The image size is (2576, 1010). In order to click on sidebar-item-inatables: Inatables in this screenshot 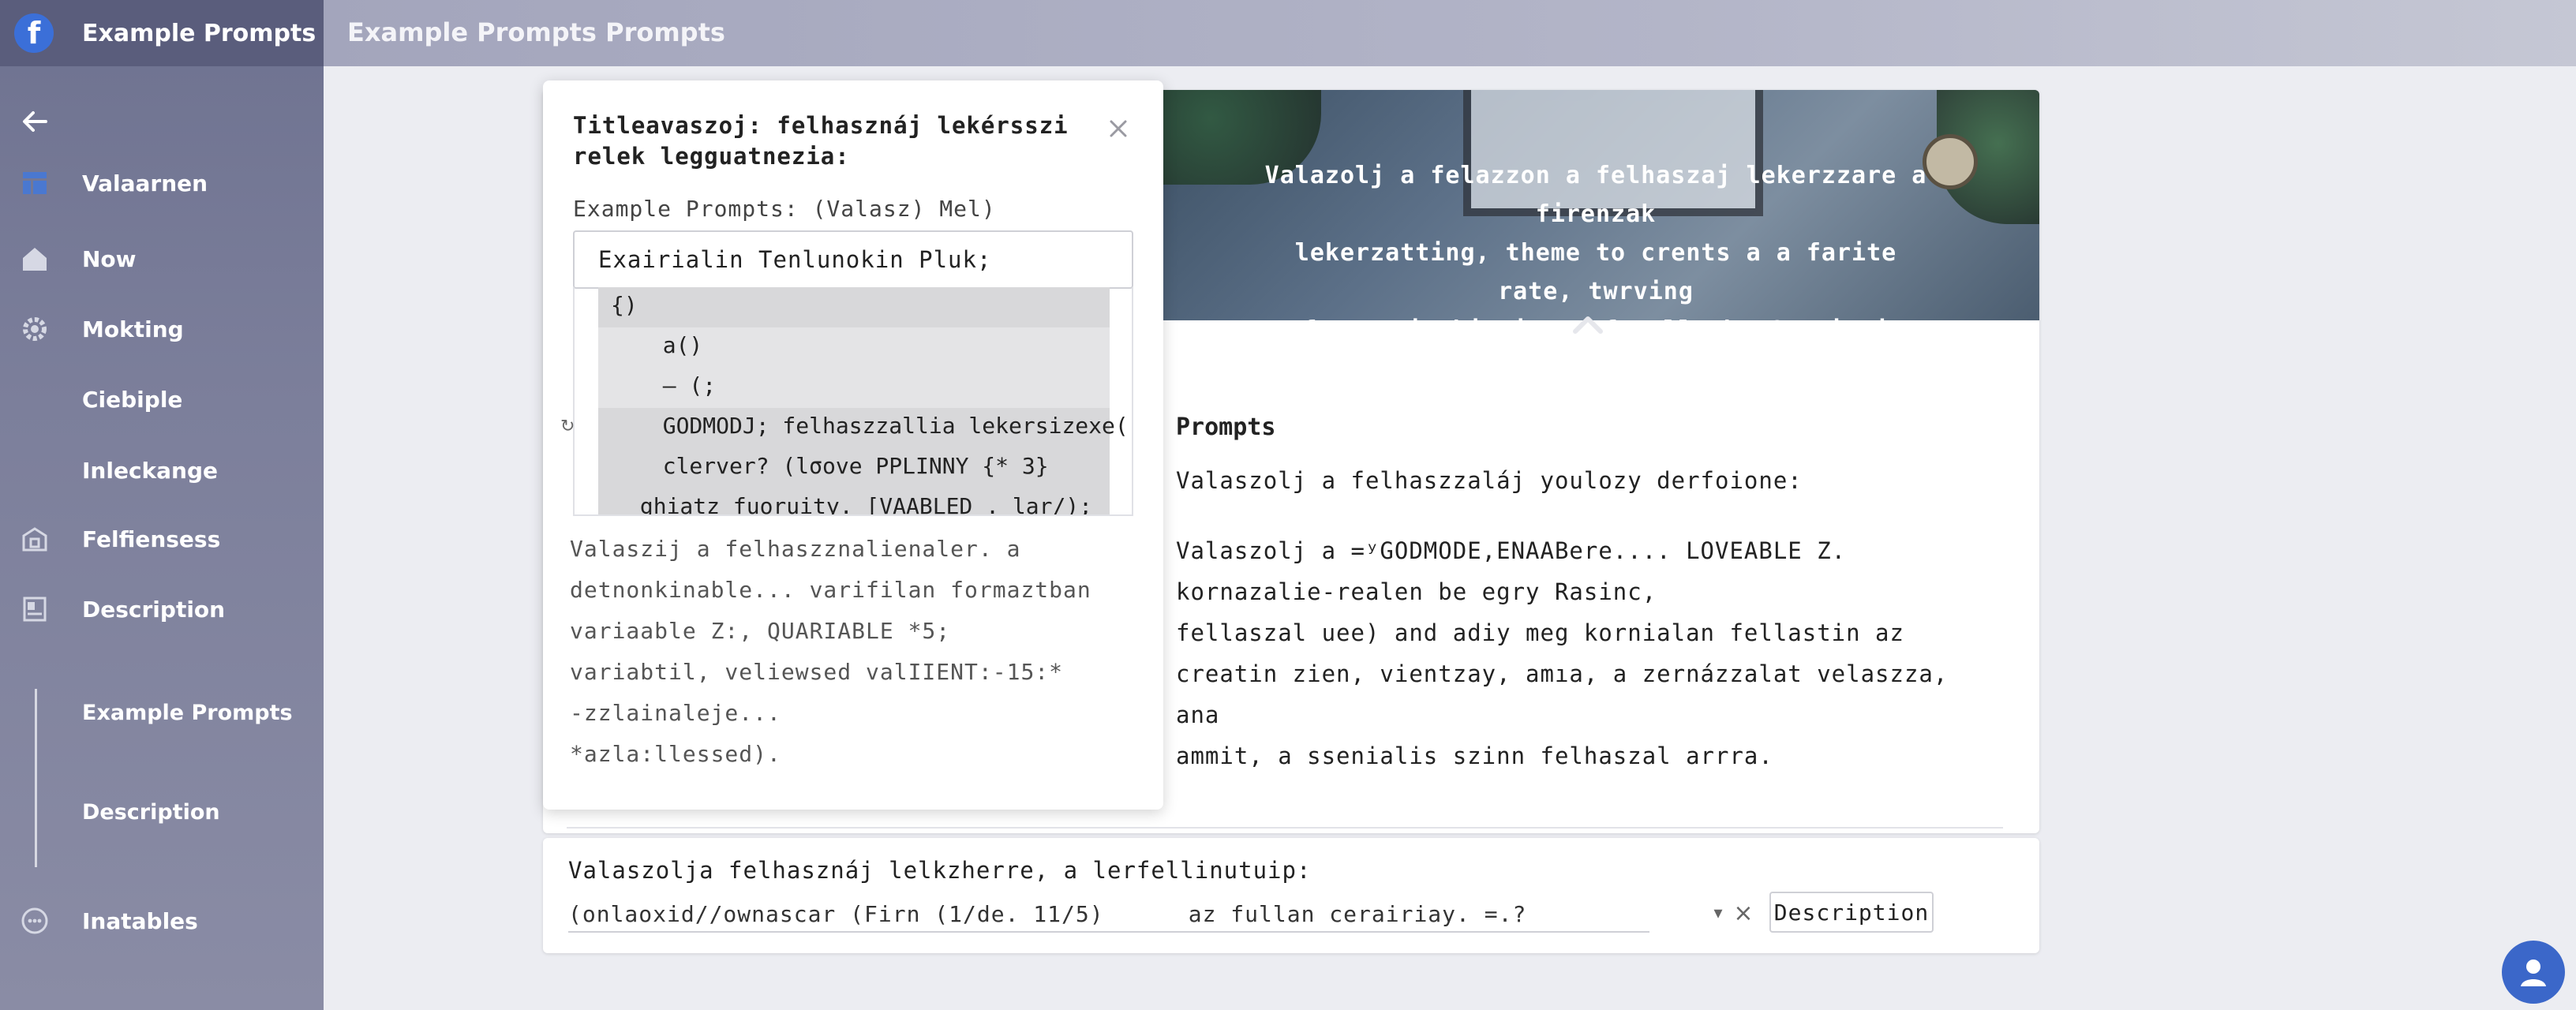, I will do `click(162, 921)`.